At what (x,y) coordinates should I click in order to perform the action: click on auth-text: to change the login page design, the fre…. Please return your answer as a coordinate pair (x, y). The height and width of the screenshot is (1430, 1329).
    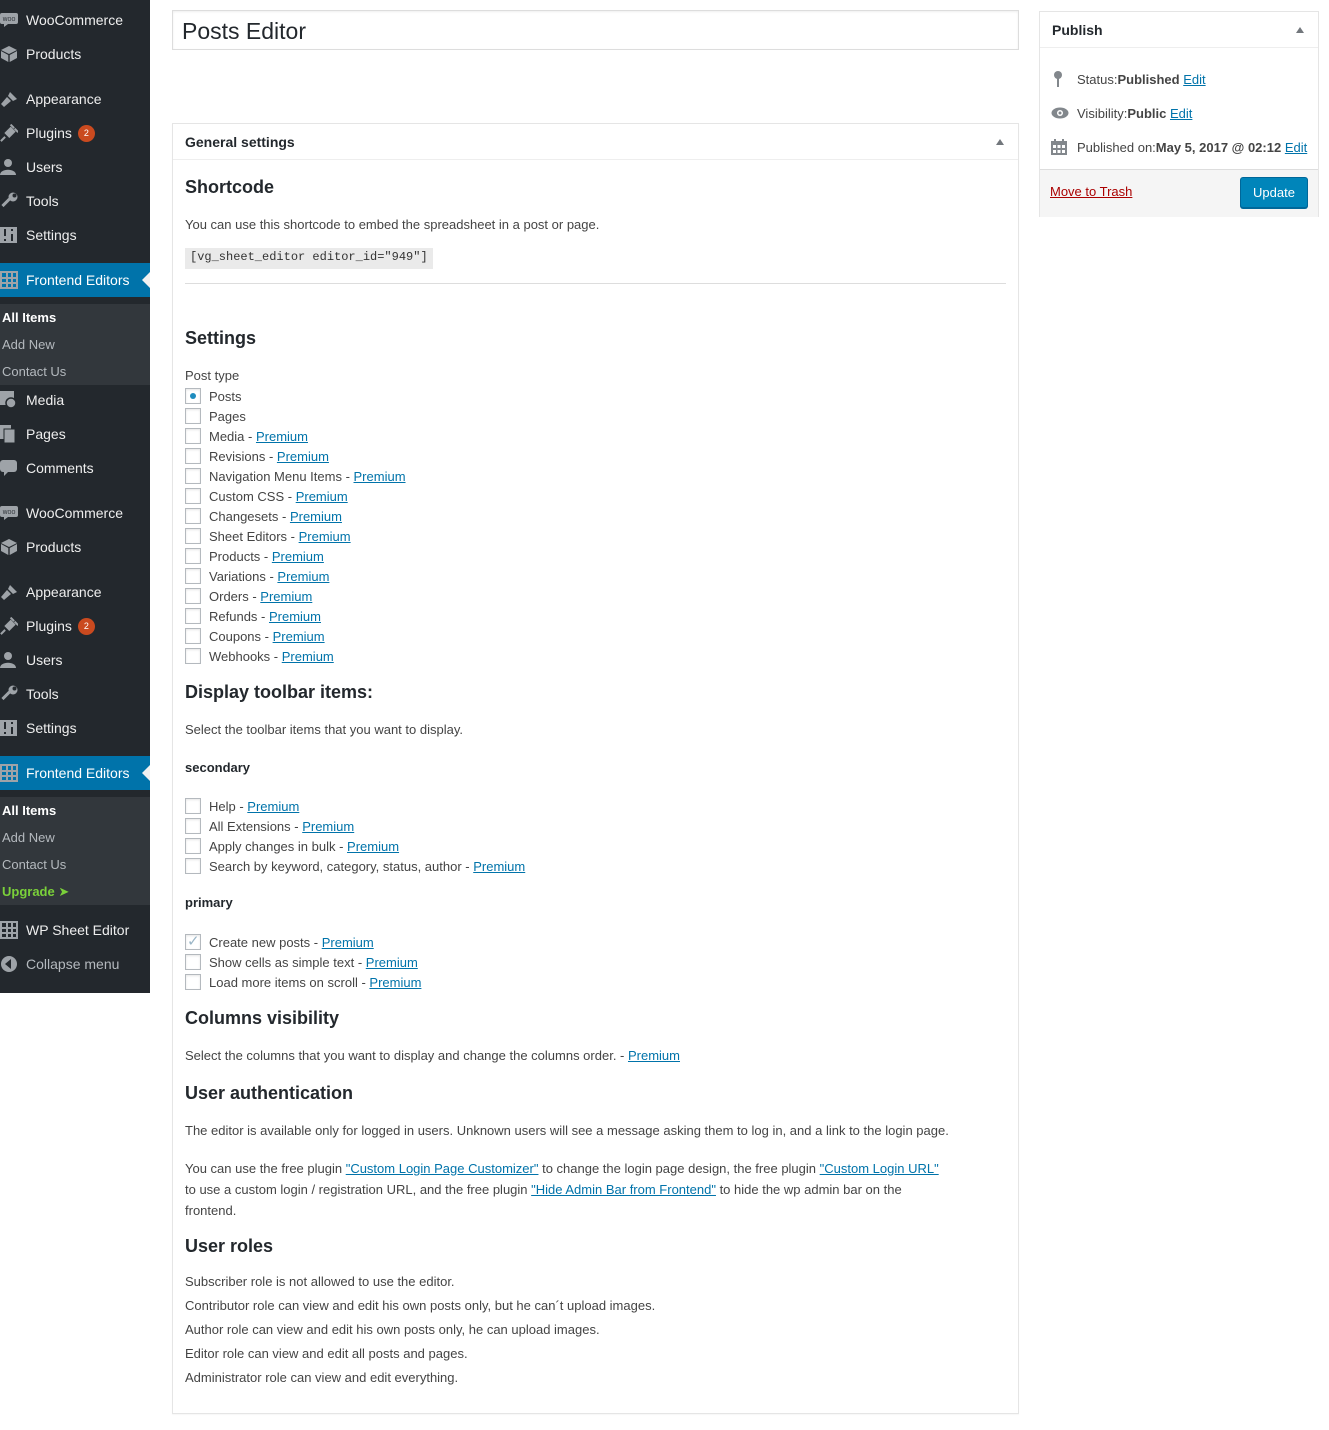
    Looking at the image, I should click on (679, 1168).